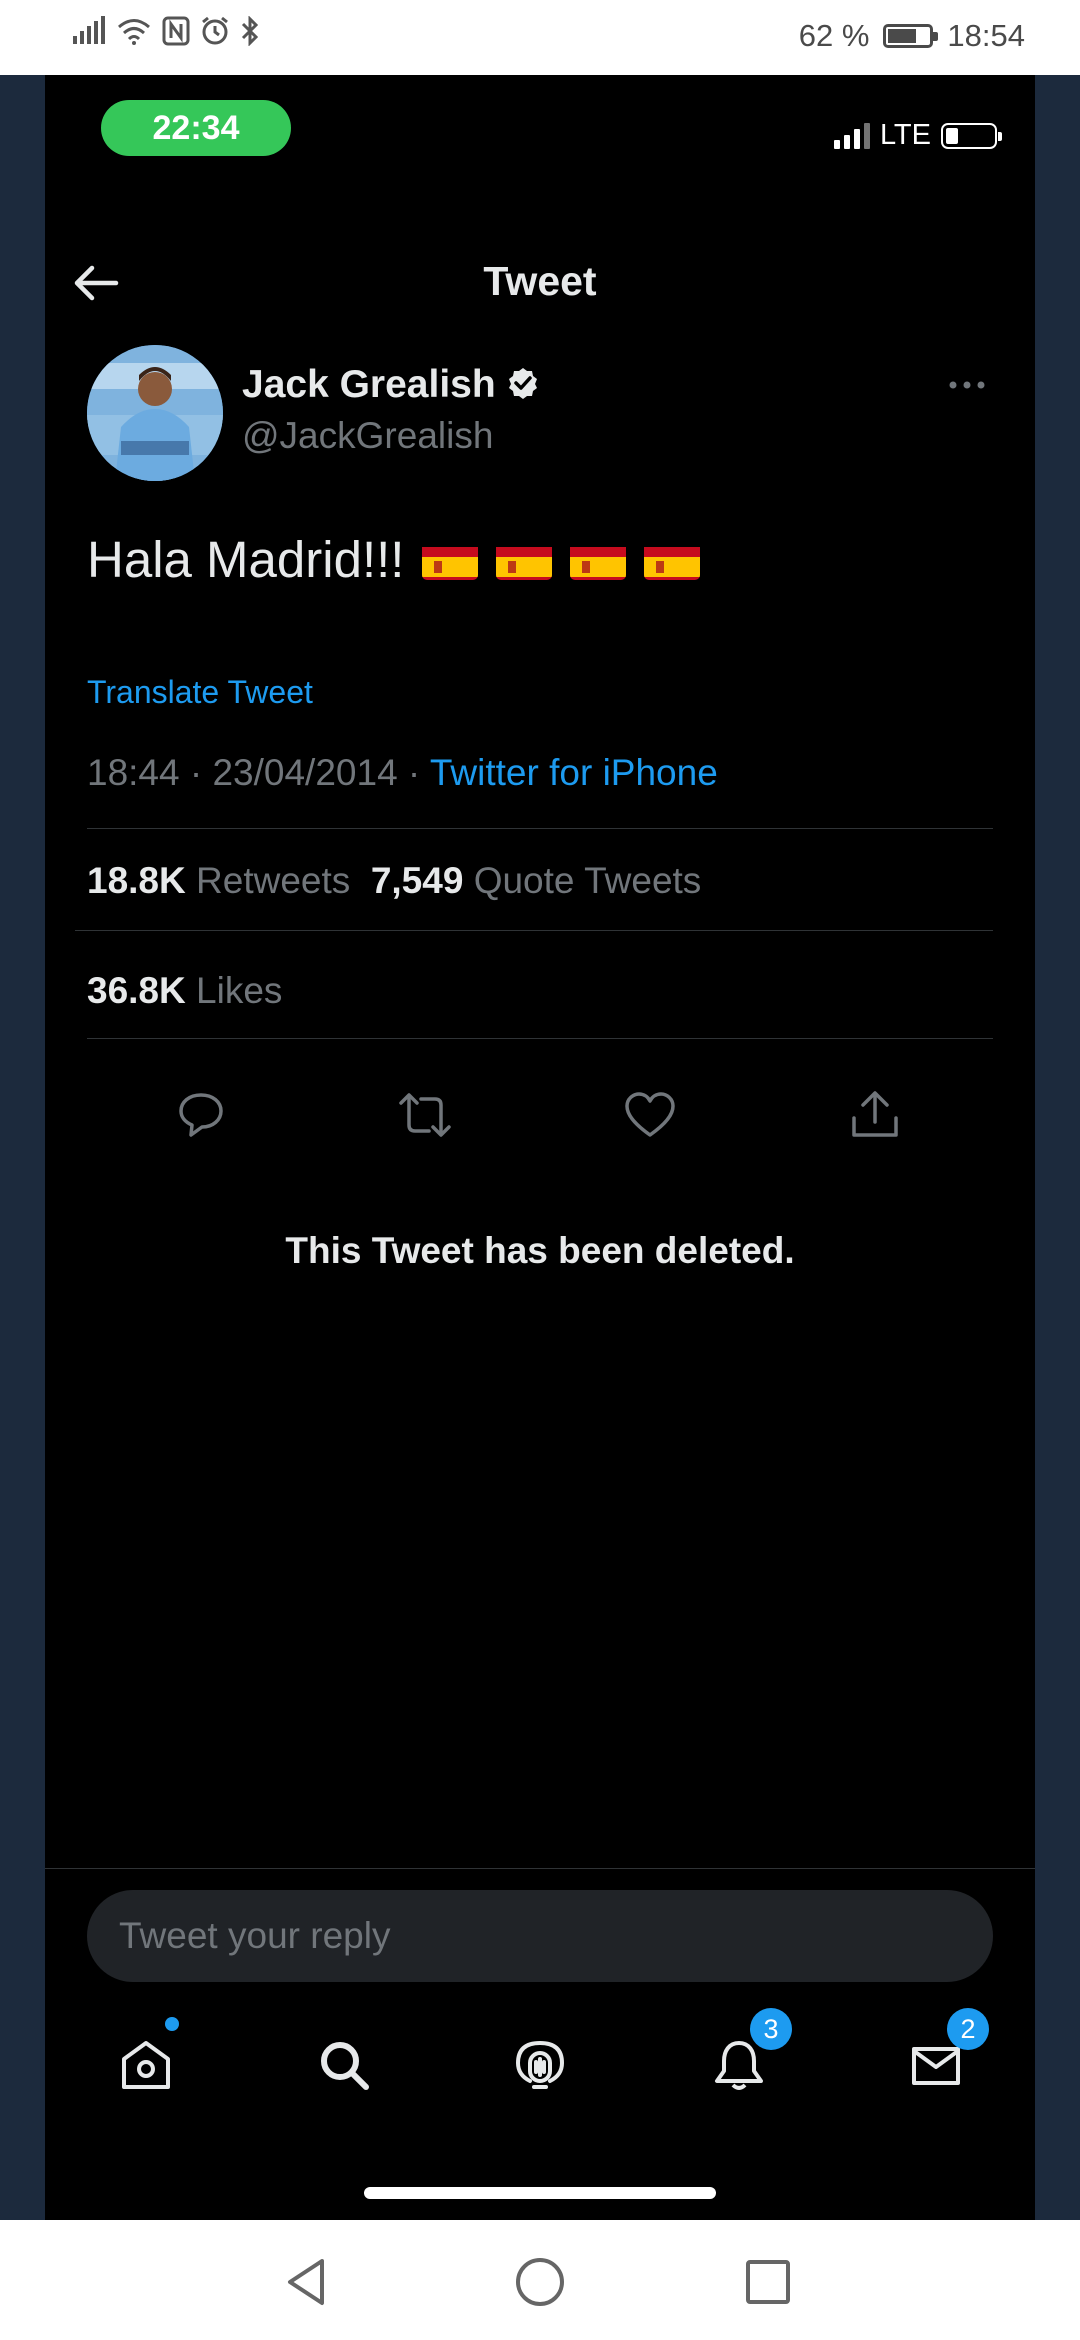 The width and height of the screenshot is (1080, 2340). I want to click on left-side-panel, so click(22, 1147).